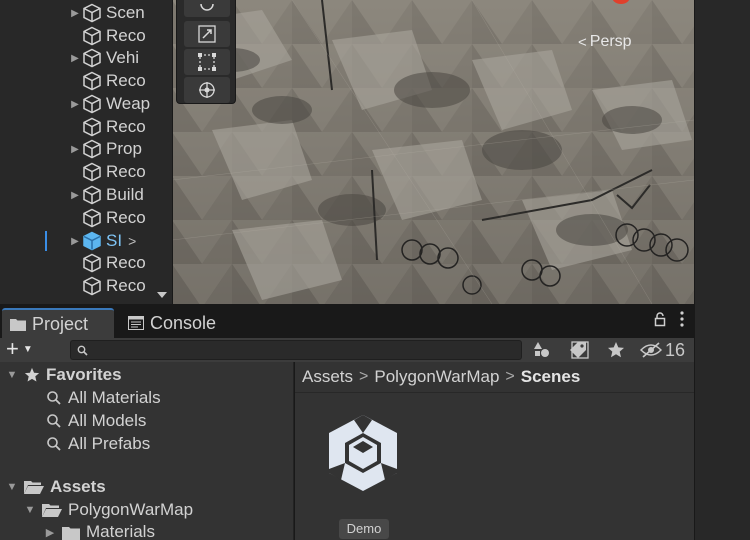 This screenshot has width=750, height=540. What do you see at coordinates (78, 486) in the screenshot?
I see `assets-label: Assets` at bounding box center [78, 486].